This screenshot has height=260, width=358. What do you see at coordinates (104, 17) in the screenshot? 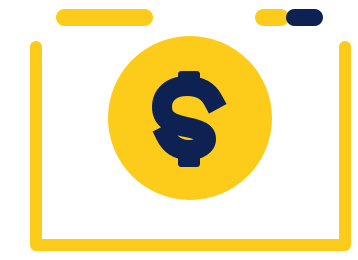
I see `title-bar-pill` at bounding box center [104, 17].